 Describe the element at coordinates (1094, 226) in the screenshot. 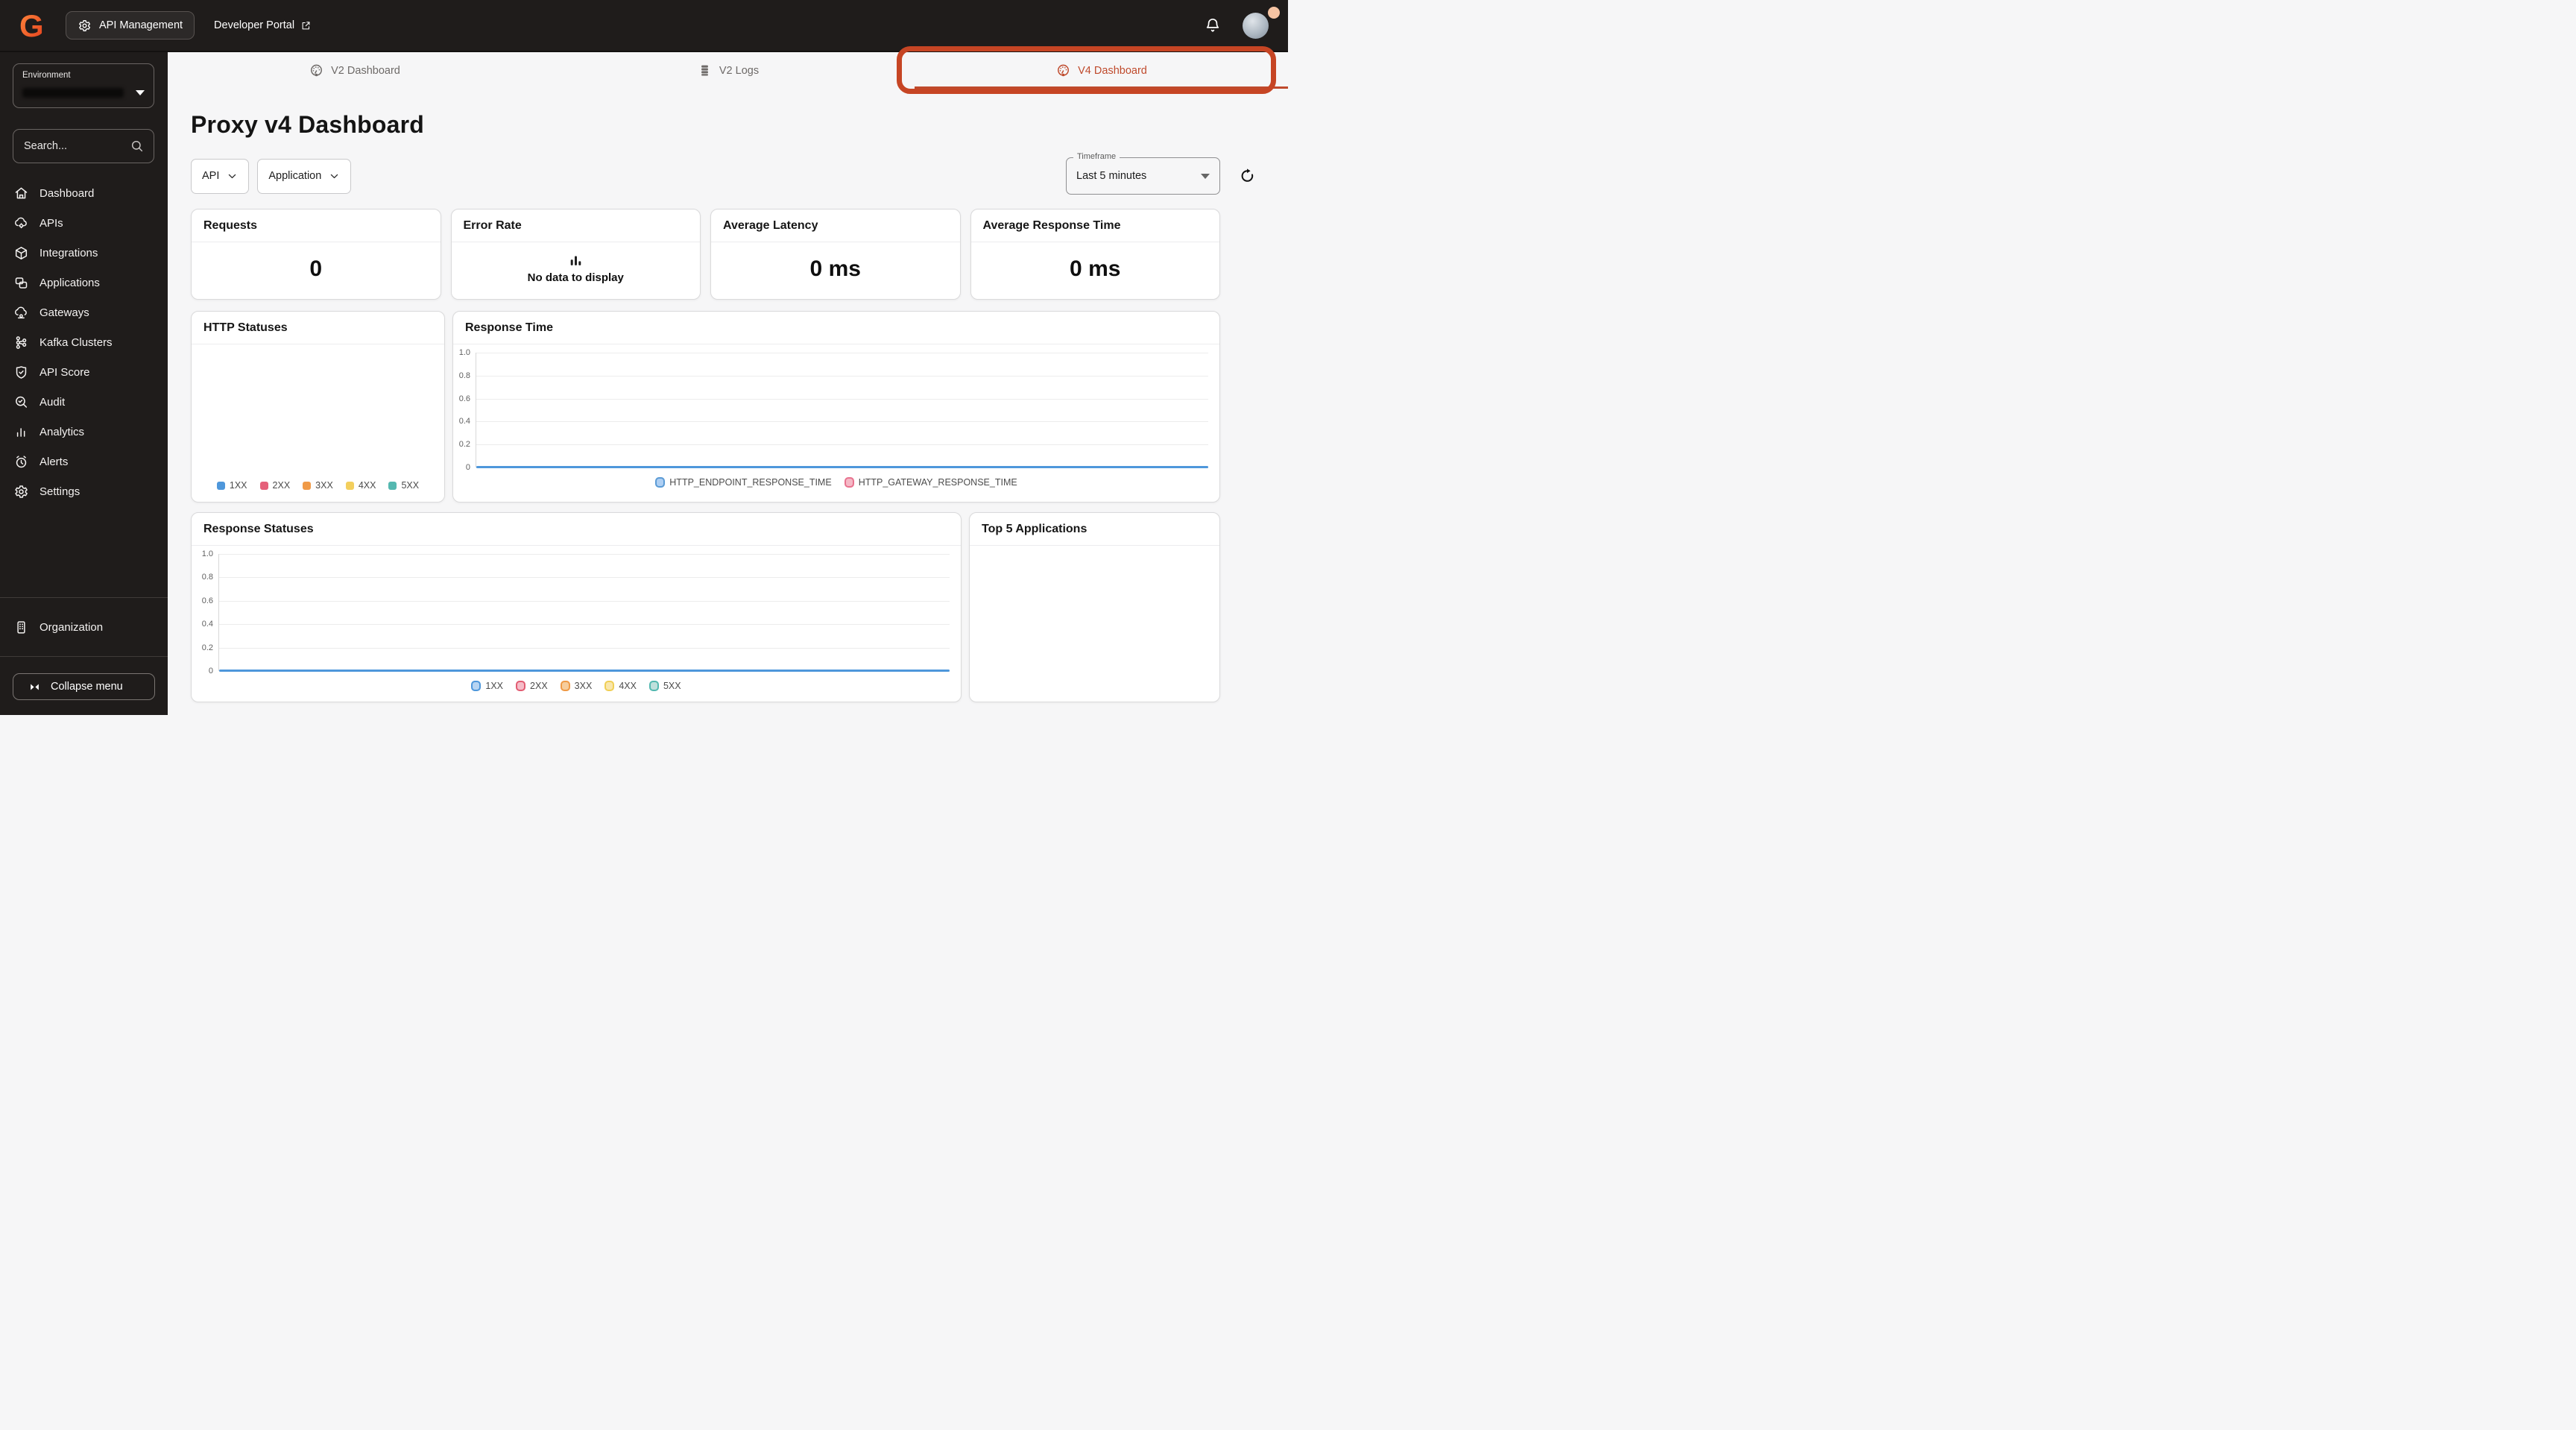

I see `card-title: Average Response Time` at that location.